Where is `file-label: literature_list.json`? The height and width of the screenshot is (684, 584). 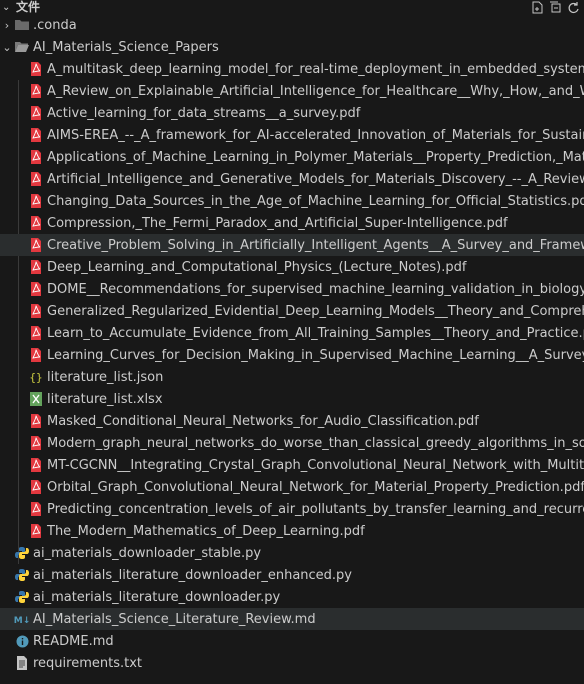 file-label: literature_list.json is located at coordinates (105, 377).